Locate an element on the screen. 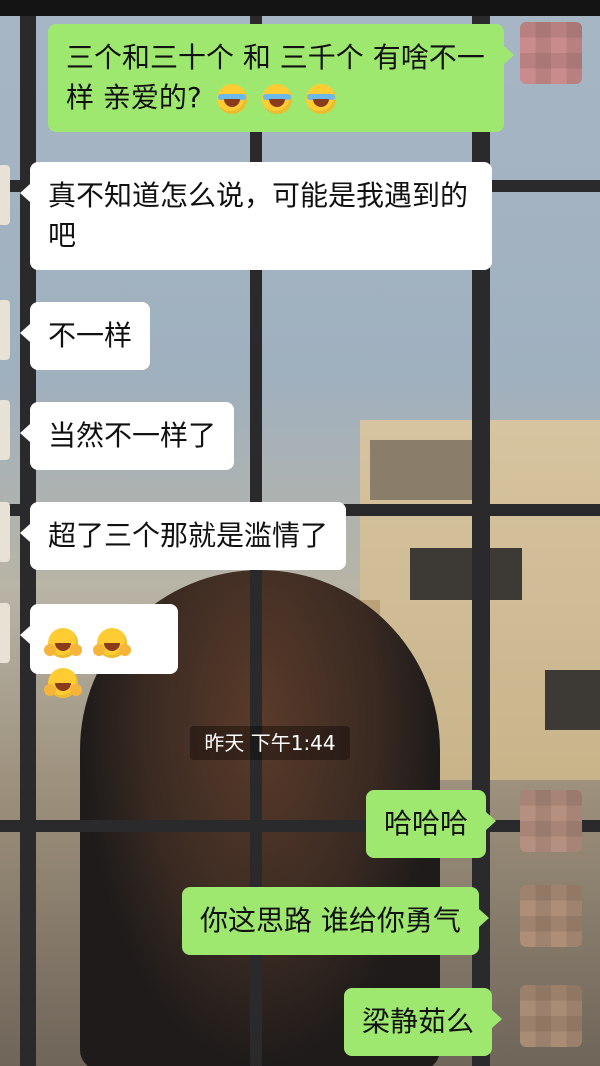 This screenshot has height=1066, width=600. message-bubble-incoming: 当然不一样了 is located at coordinates (127, 436).